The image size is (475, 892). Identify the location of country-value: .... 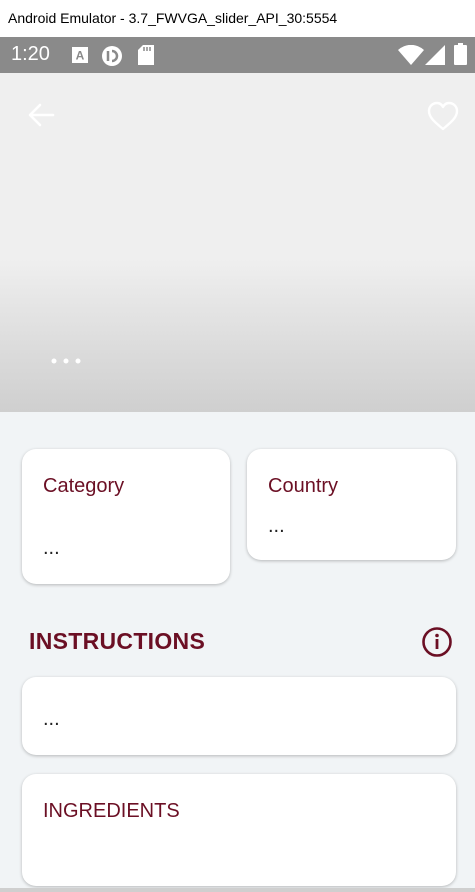
(276, 526).